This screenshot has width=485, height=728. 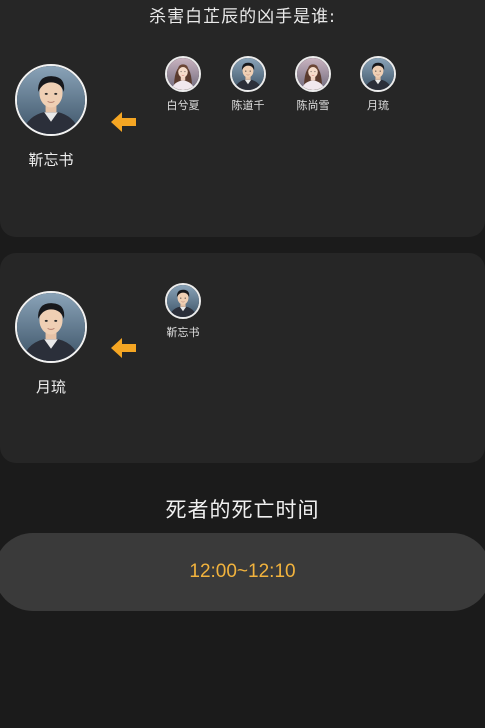 What do you see at coordinates (378, 105) in the screenshot?
I see `candidate-name-4: 月琉` at bounding box center [378, 105].